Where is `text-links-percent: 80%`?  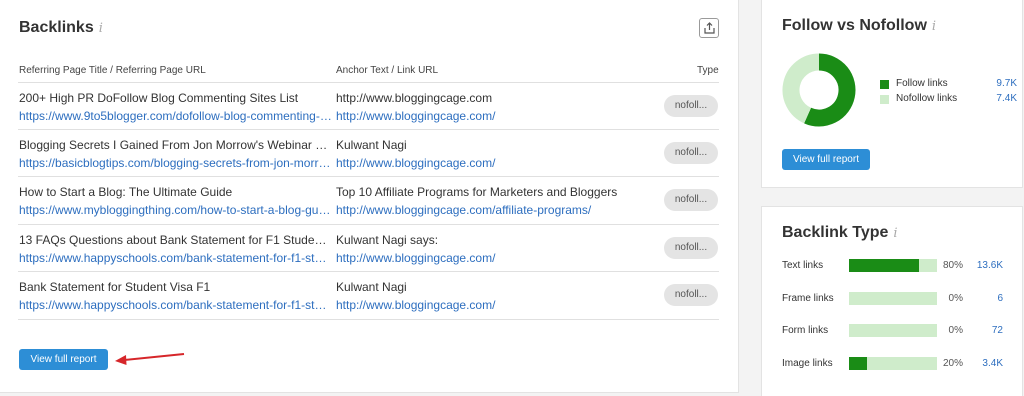
text-links-percent: 80% is located at coordinates (952, 265).